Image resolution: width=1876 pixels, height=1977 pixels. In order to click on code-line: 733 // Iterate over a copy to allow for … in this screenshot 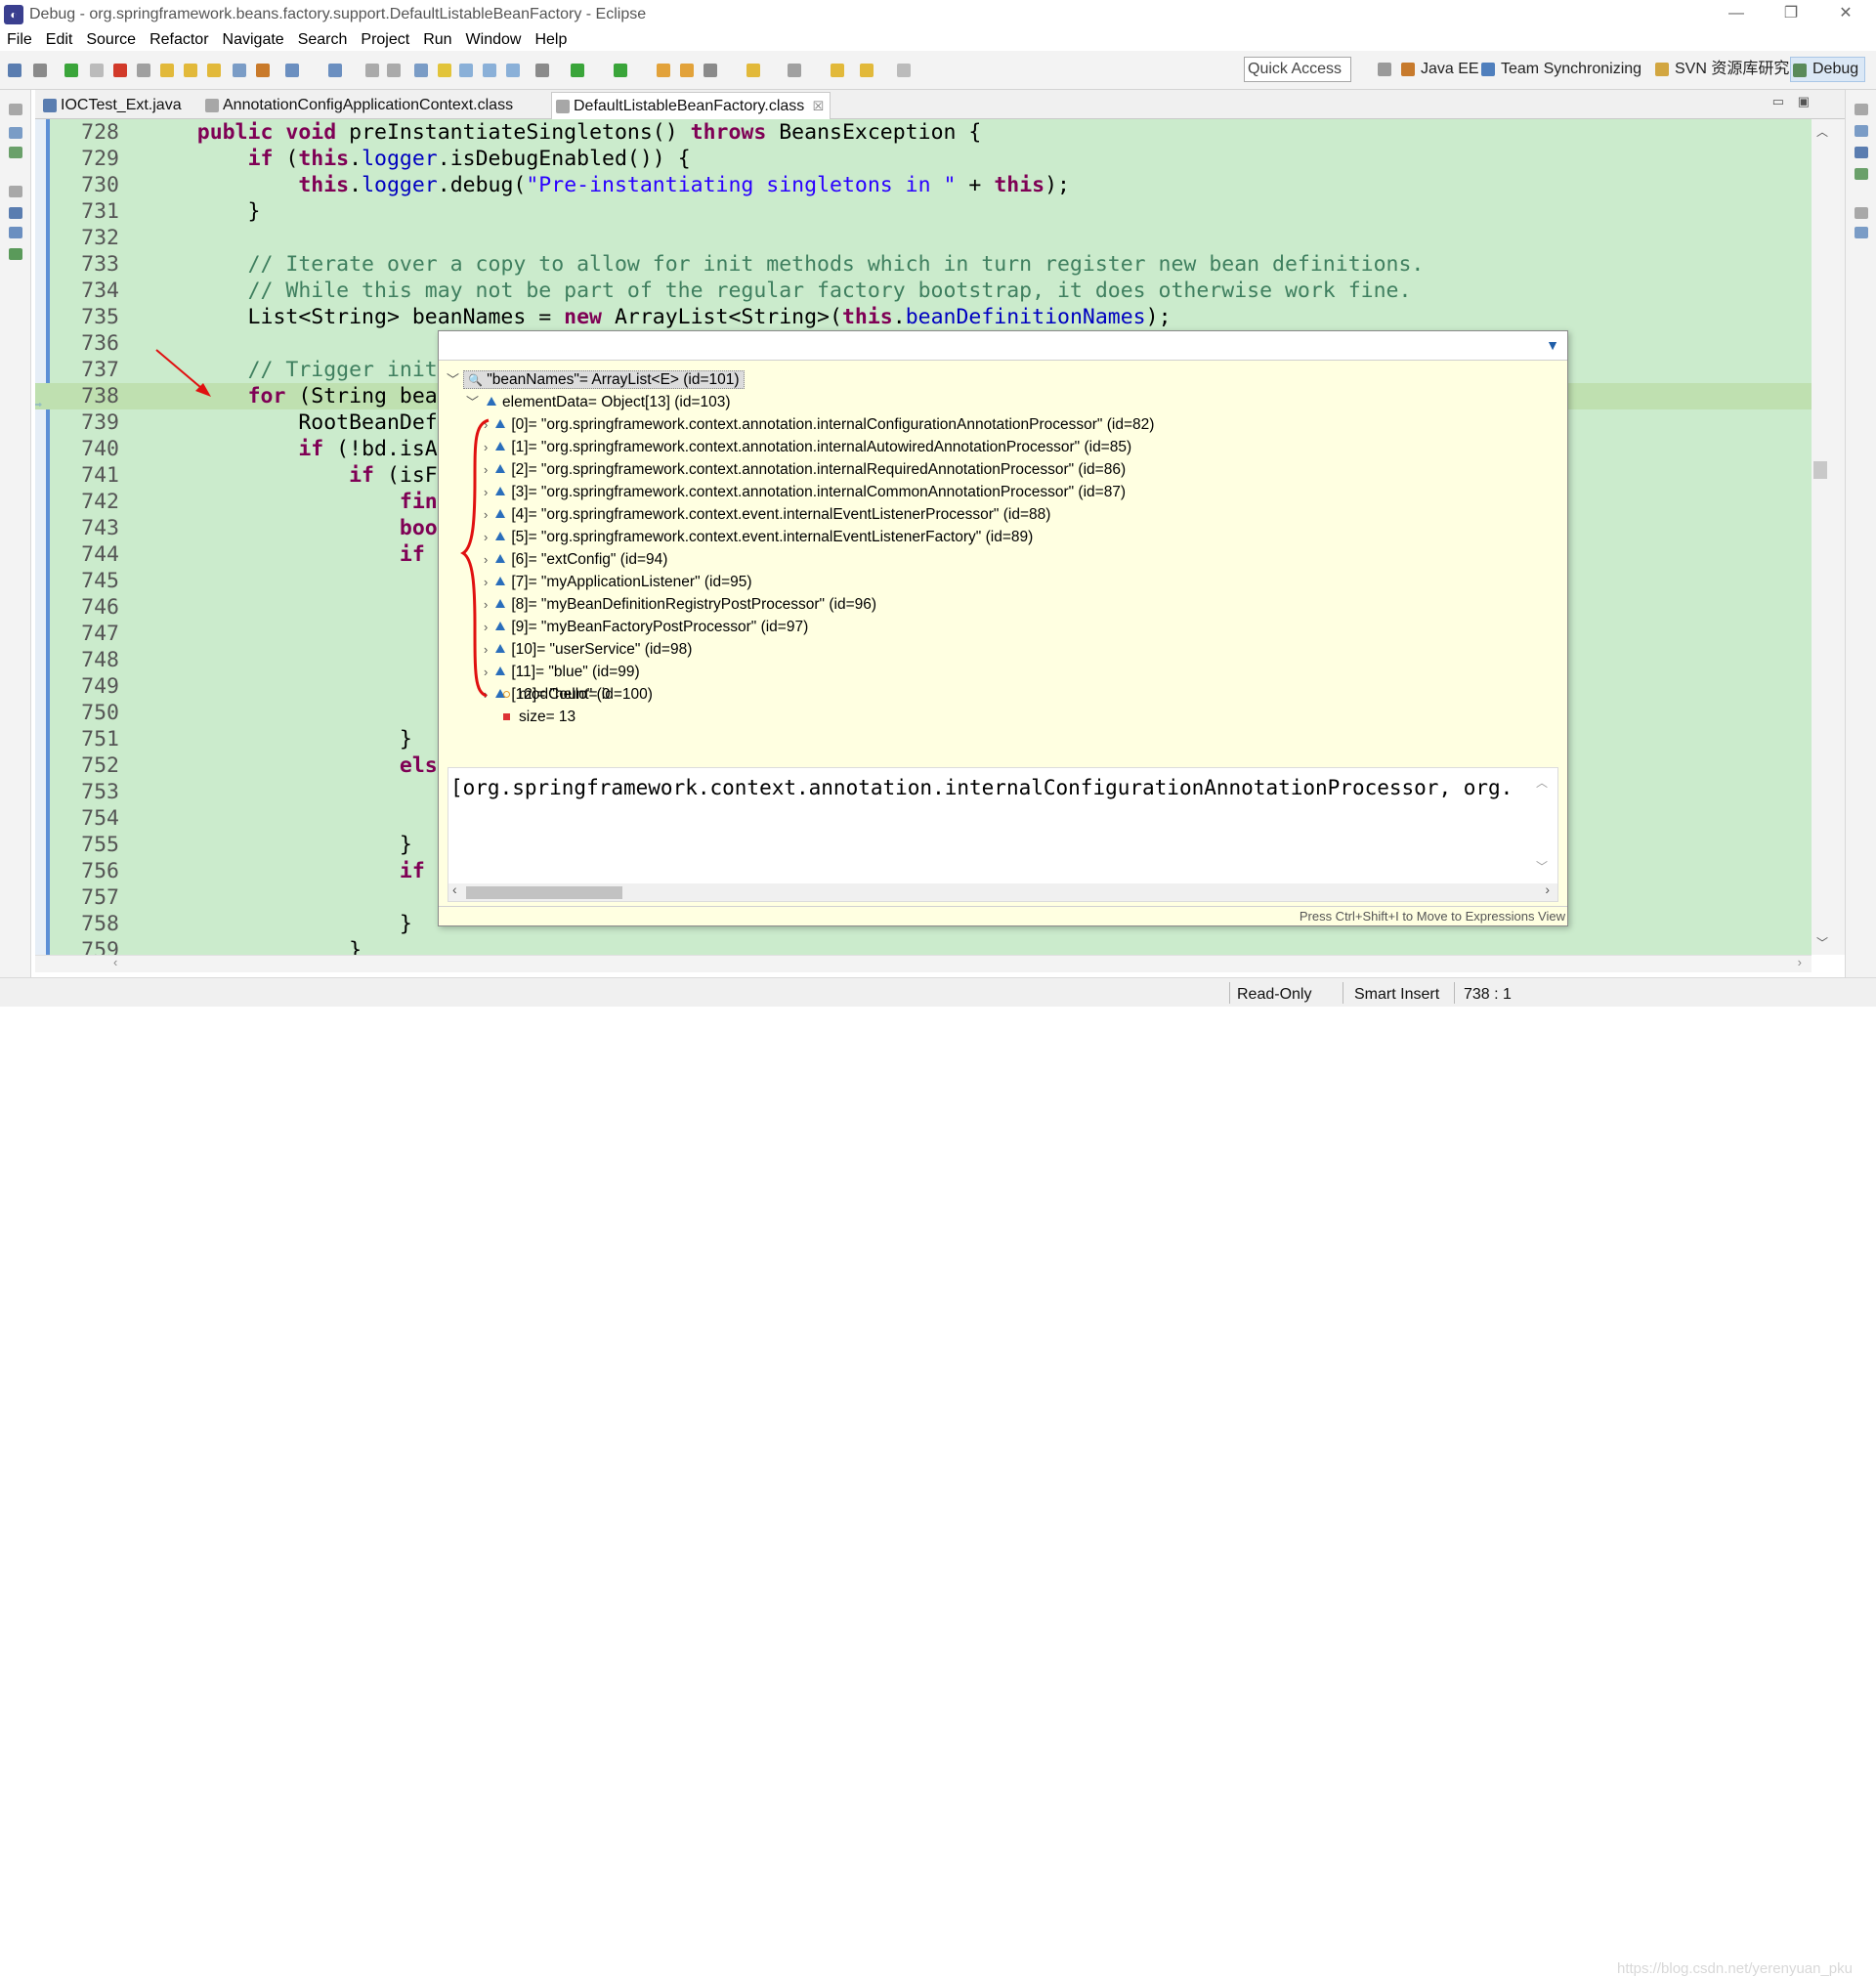, I will do `click(923, 264)`.